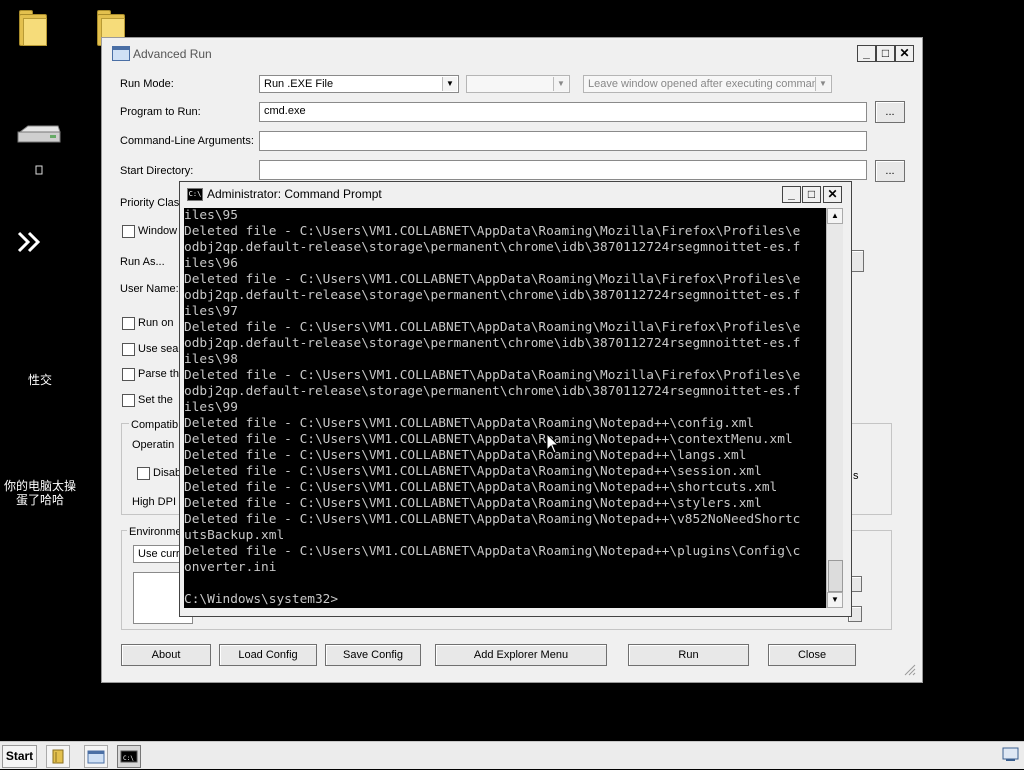 The width and height of the screenshot is (1024, 770). Describe the element at coordinates (39, 500) in the screenshot. I see `desktop-label-line2: 蛋了哈哈` at that location.